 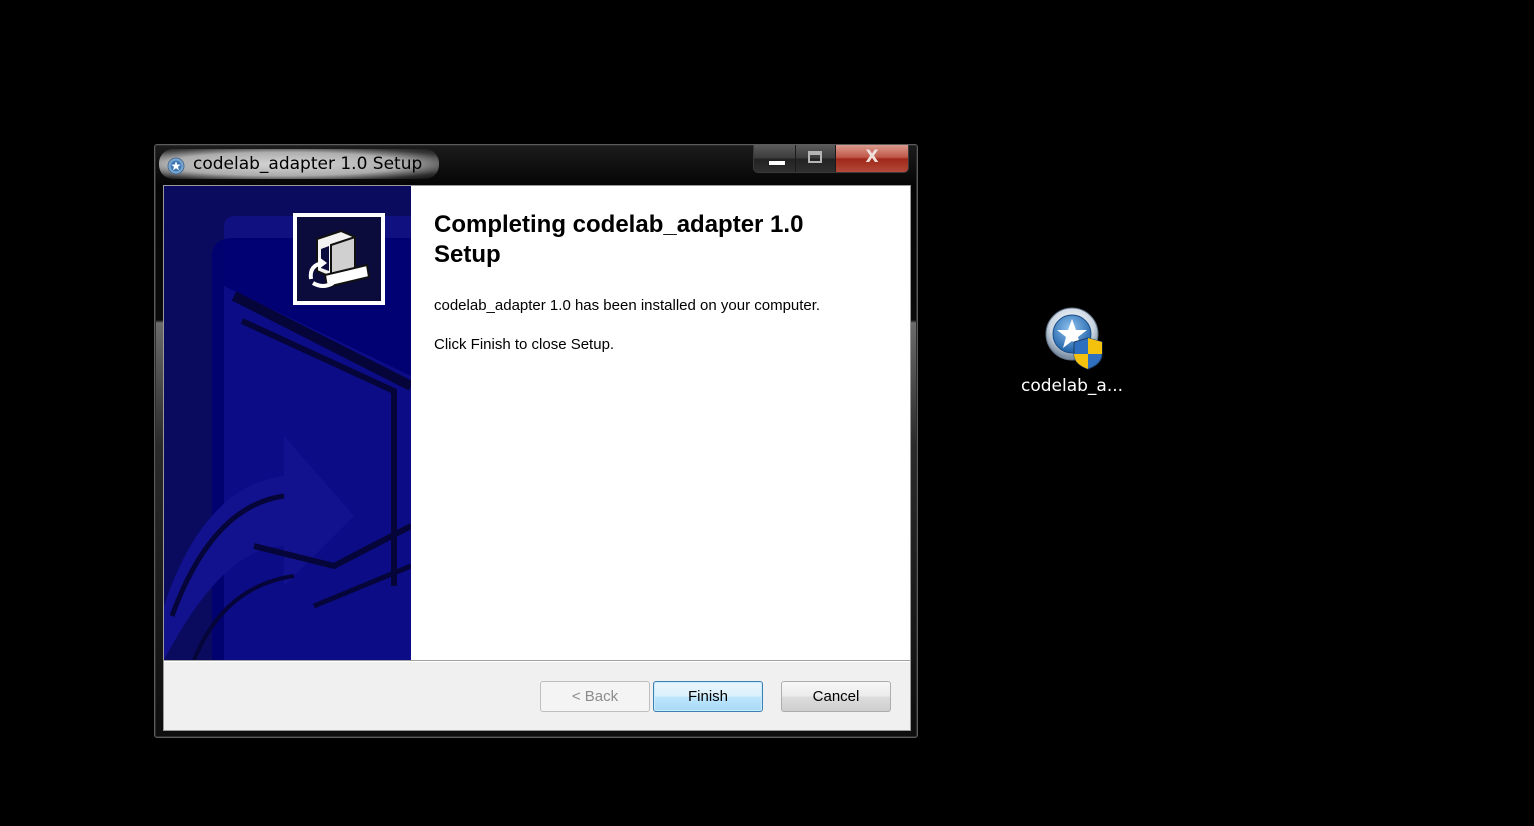 I want to click on maximize-button, so click(x=816, y=158).